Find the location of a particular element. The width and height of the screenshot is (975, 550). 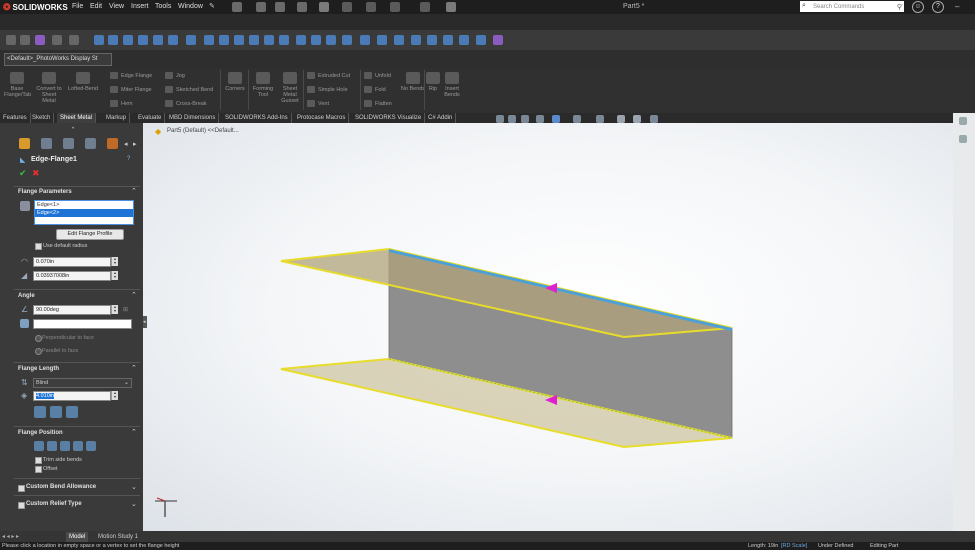

convert-to-sheet-metal-button: Convert to Sheet Metal is located at coordinates (49, 88).